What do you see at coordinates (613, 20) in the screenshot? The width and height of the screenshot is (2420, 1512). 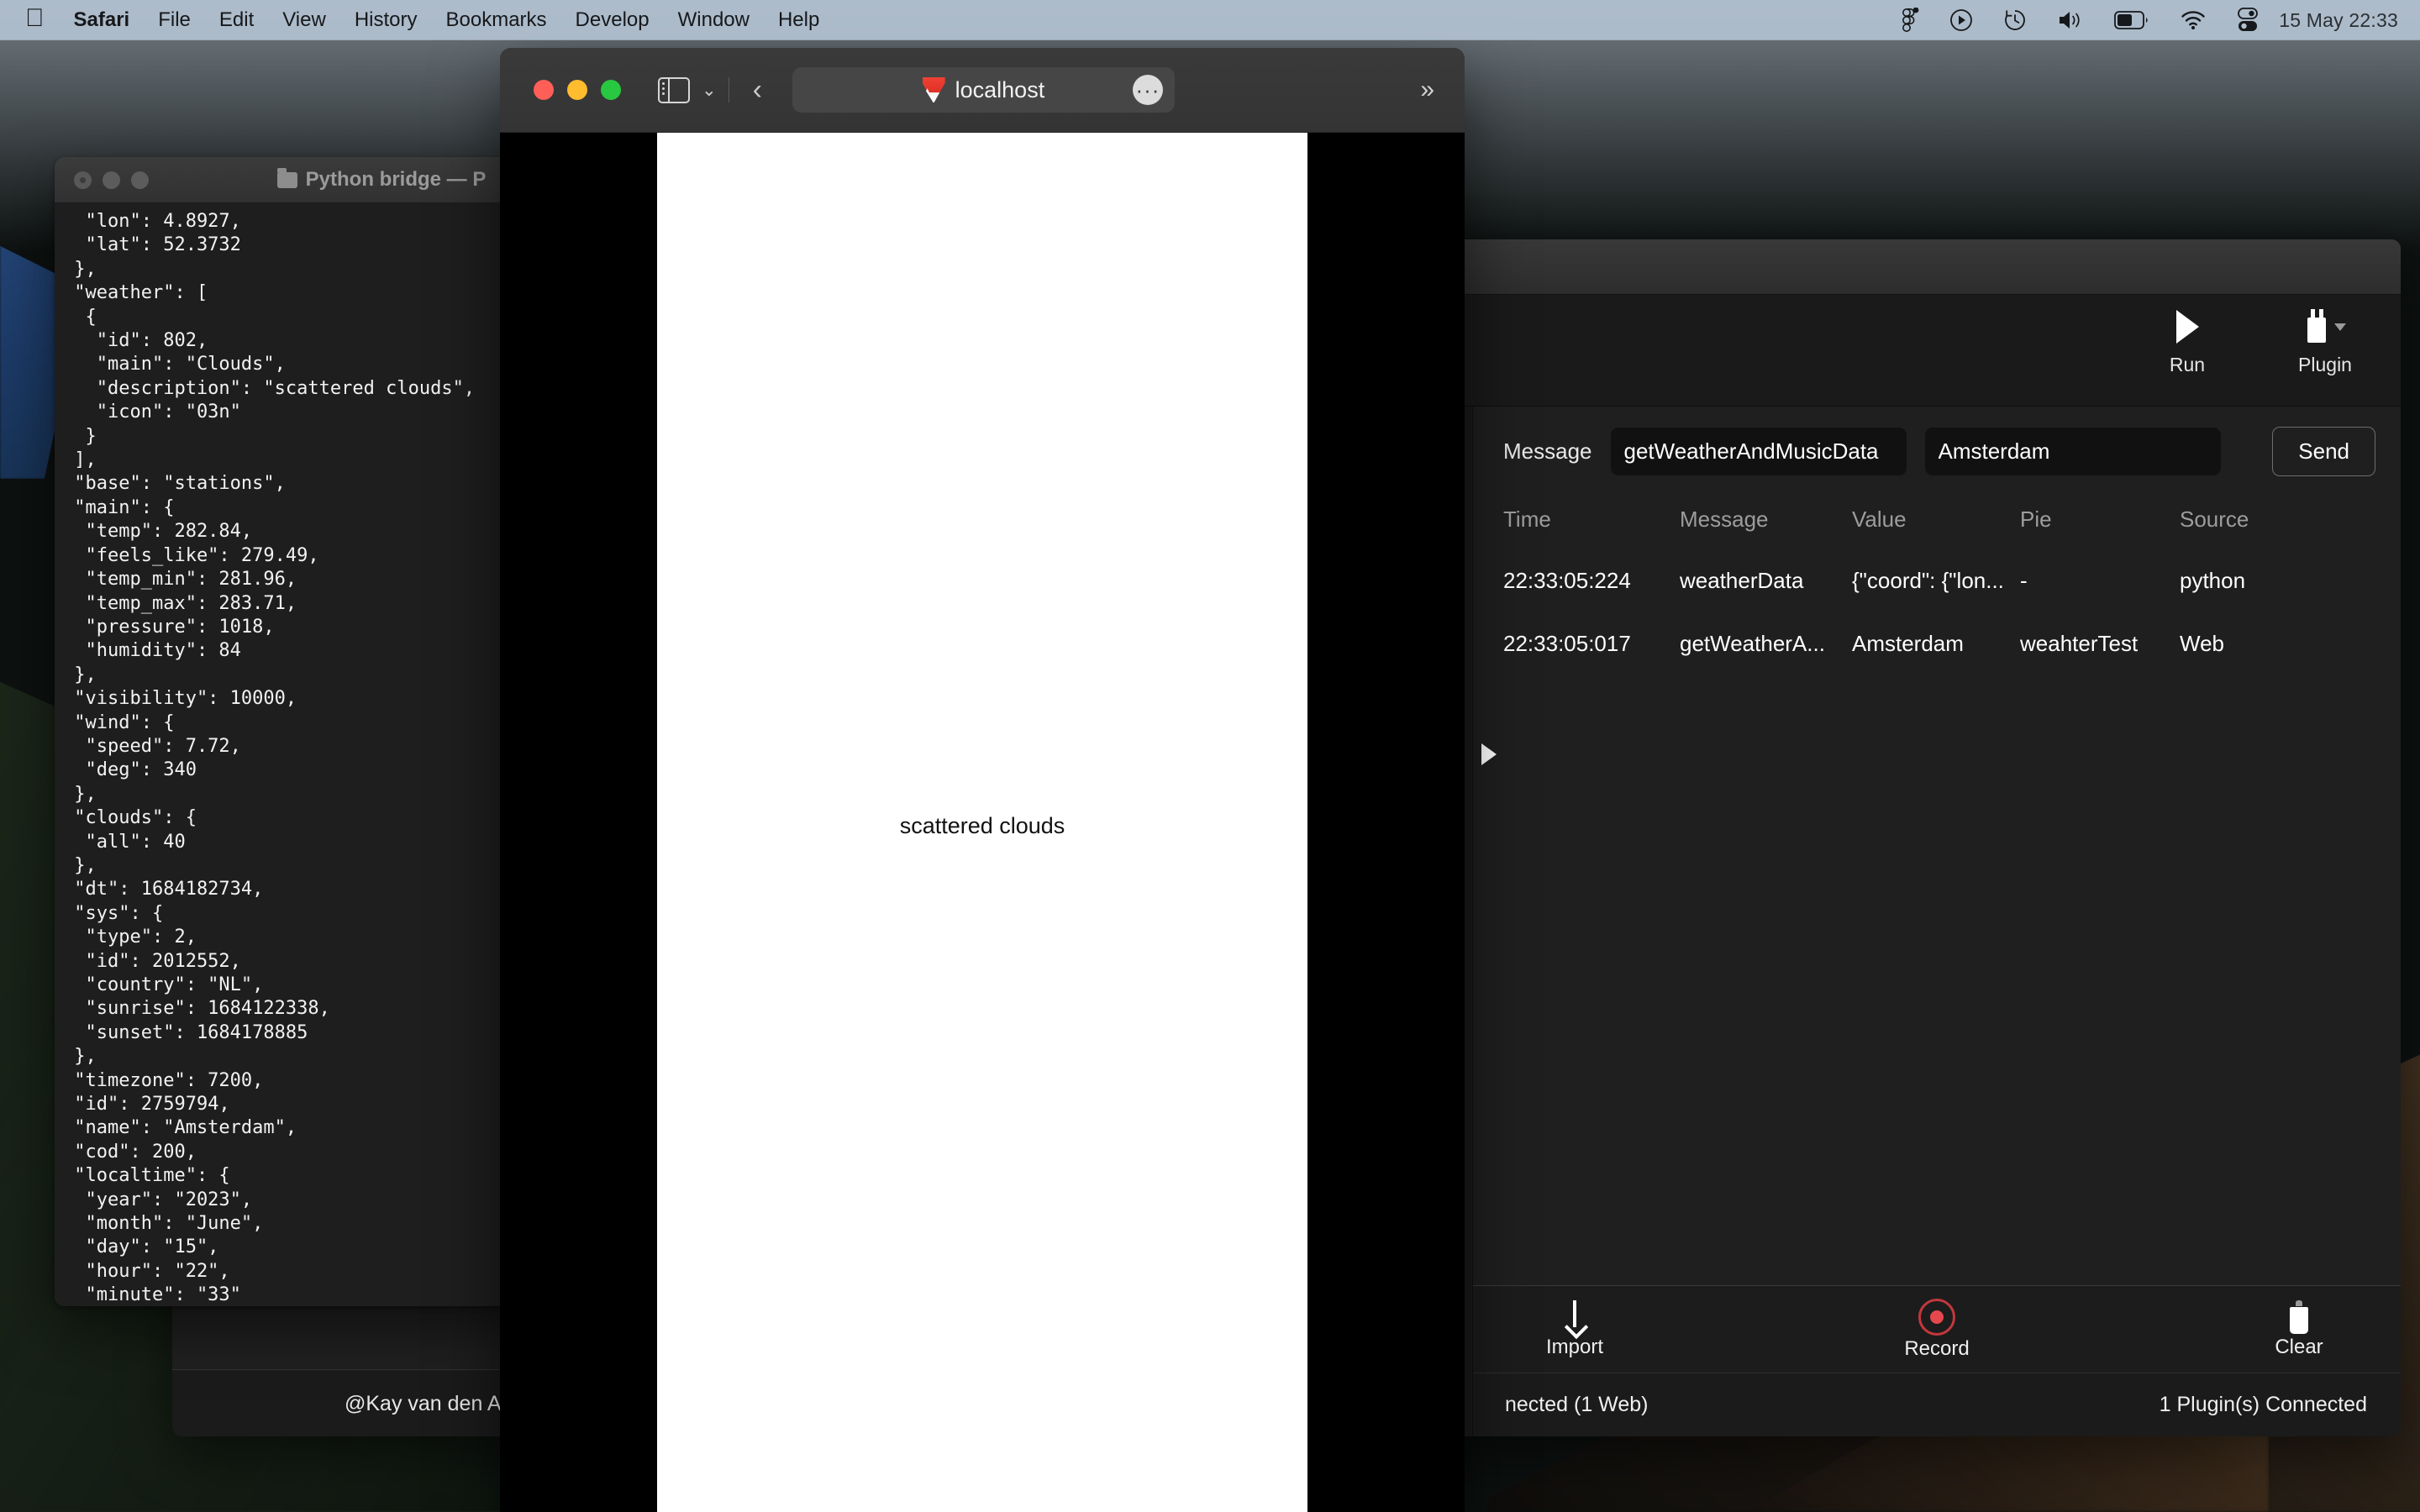 I see `menu-item-develop: Develop` at bounding box center [613, 20].